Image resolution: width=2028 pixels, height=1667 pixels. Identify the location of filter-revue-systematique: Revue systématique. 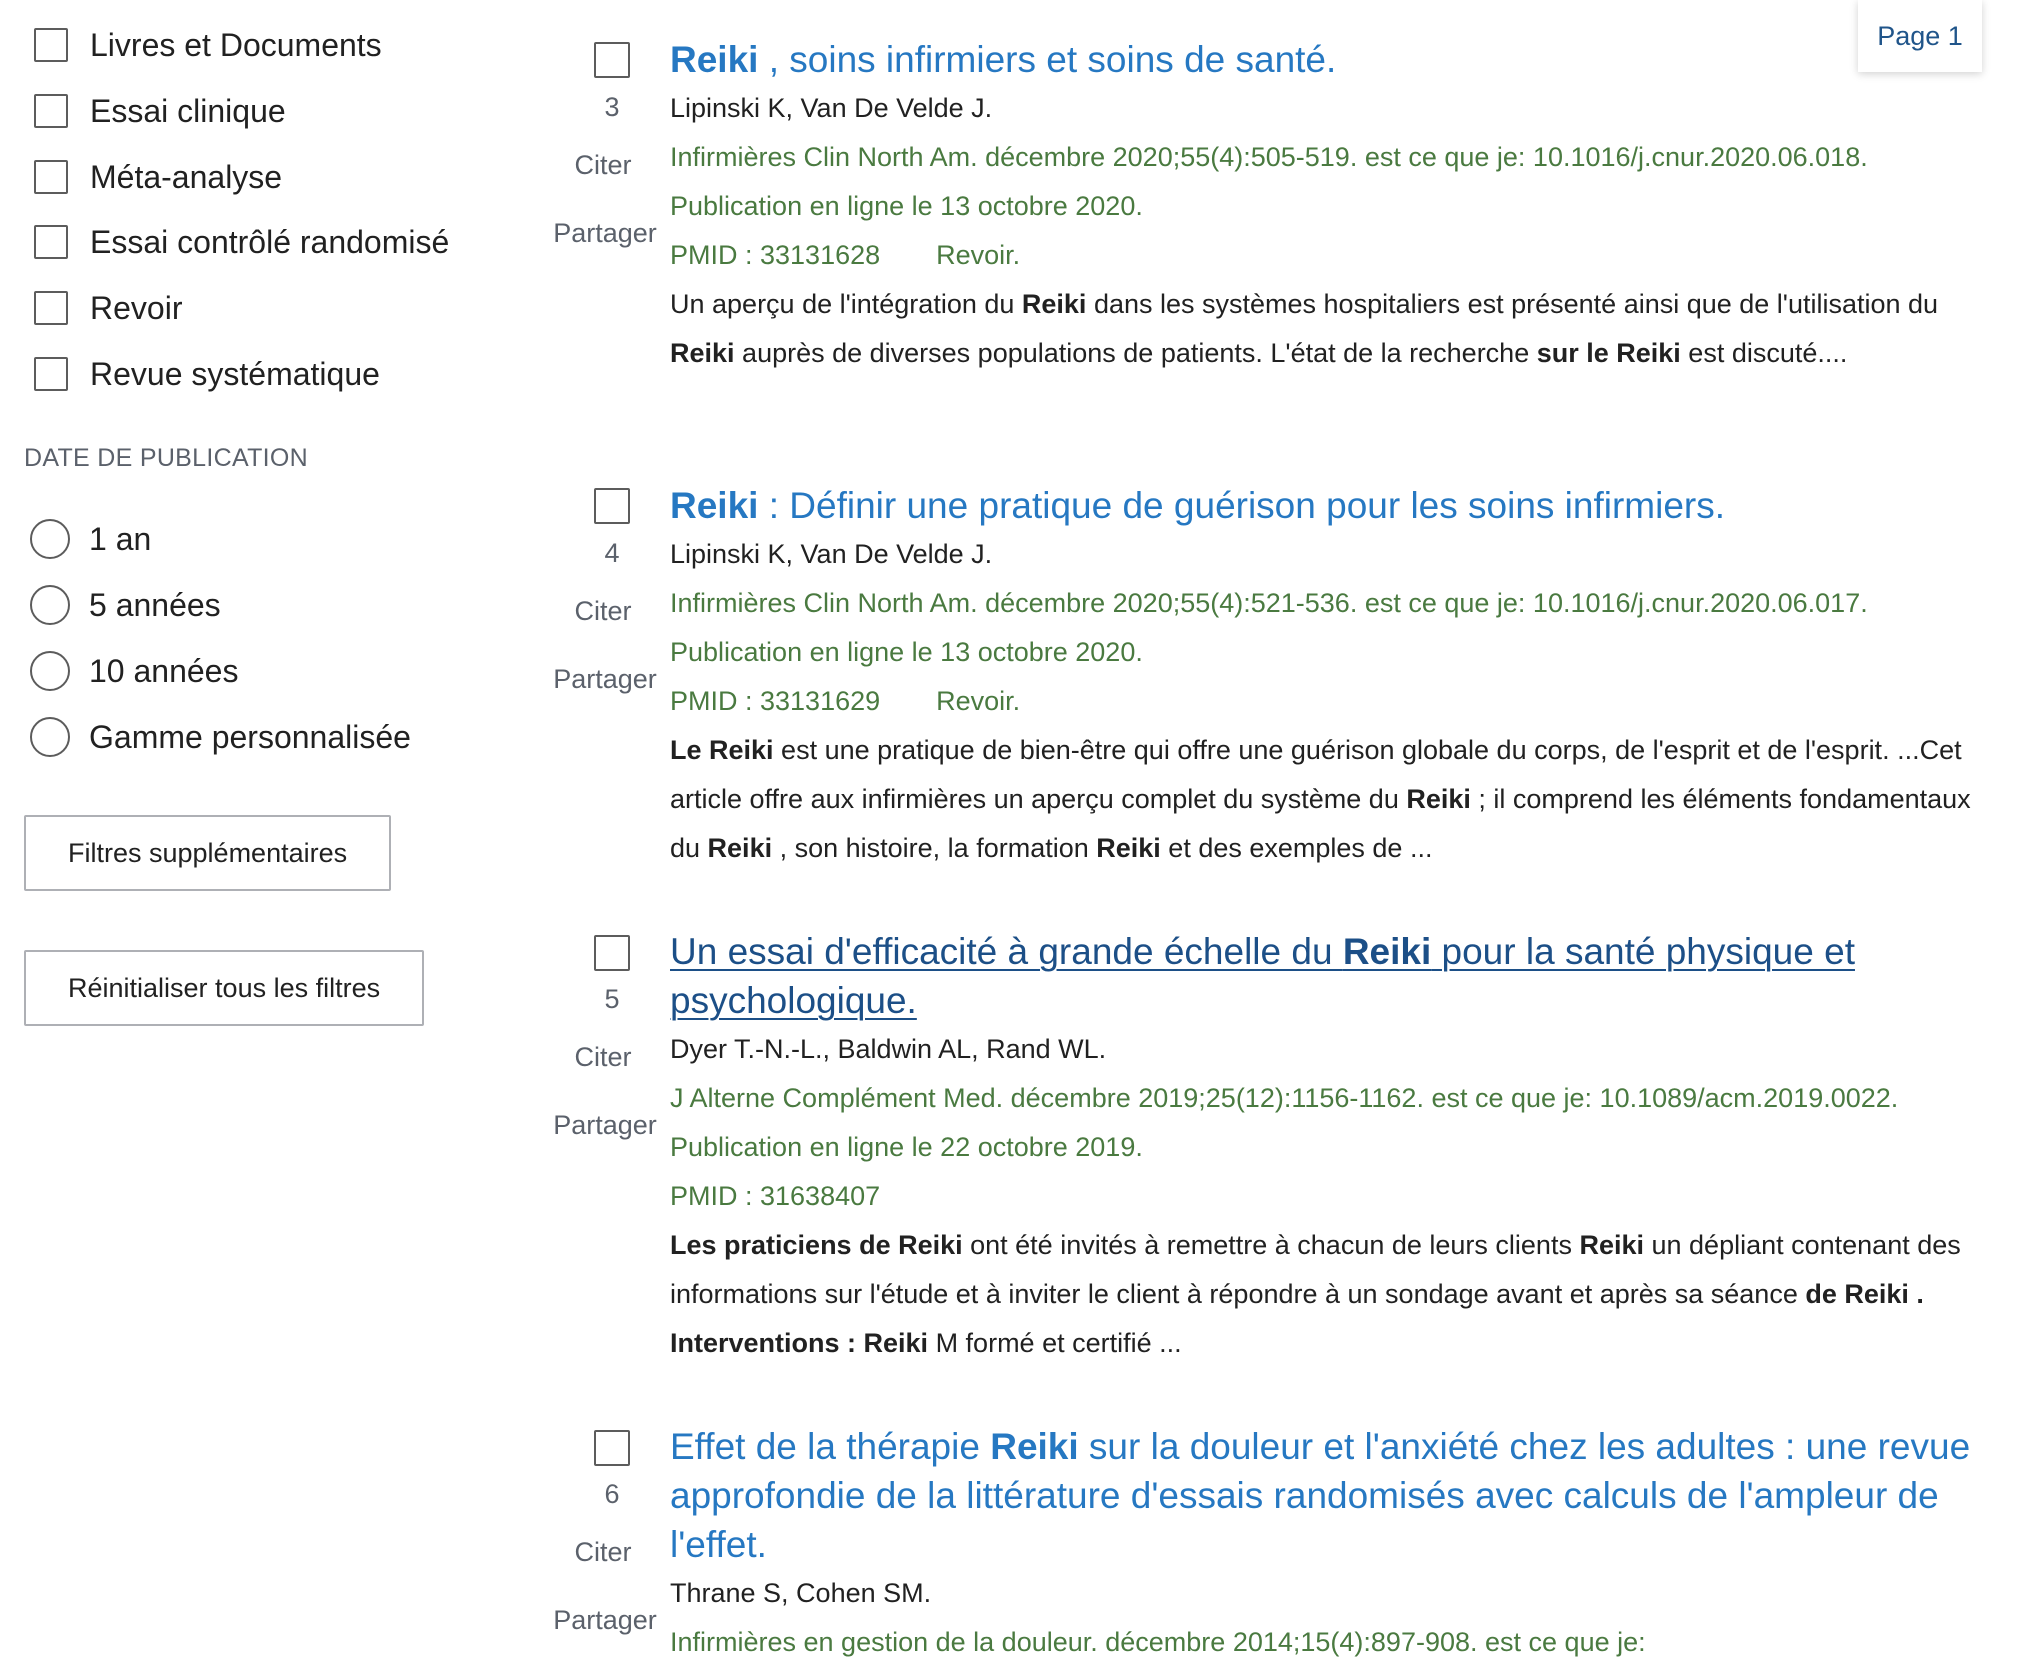
(207, 374).